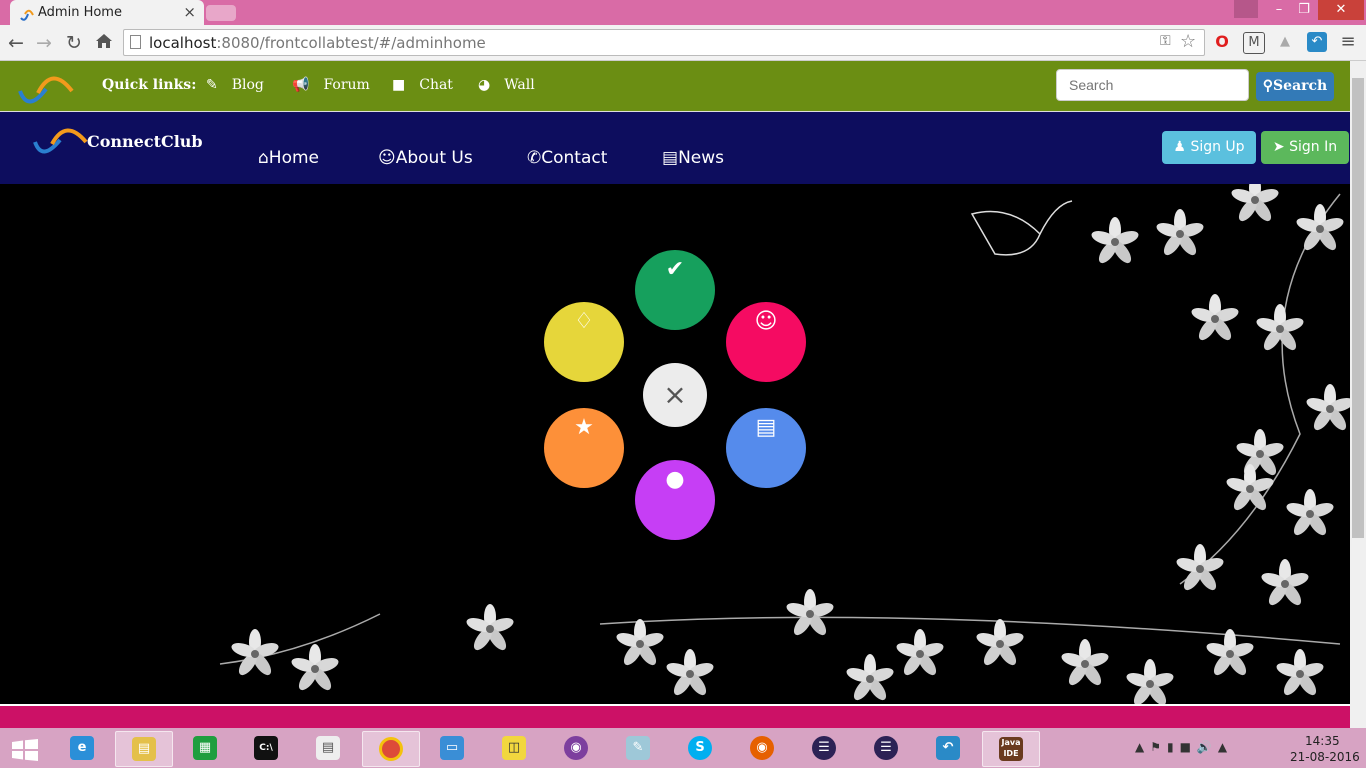 This screenshot has width=1366, height=768. Describe the element at coordinates (1322, 741) in the screenshot. I see `clock-time: 14:35` at that location.